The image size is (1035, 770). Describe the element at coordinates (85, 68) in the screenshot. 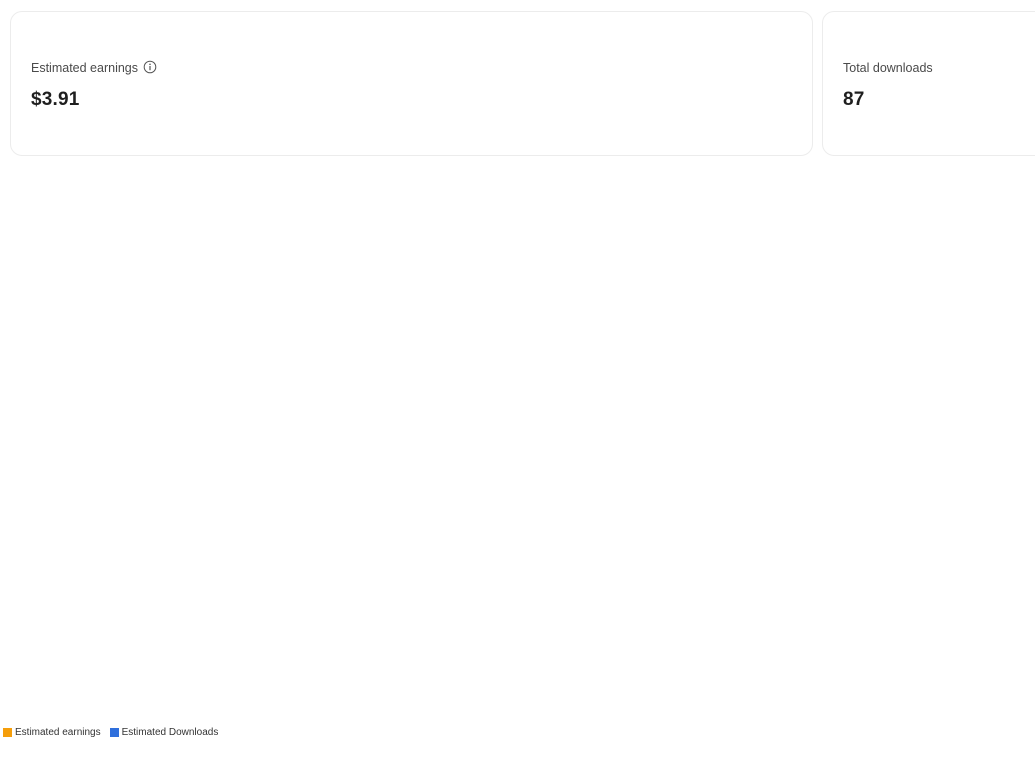

I see `earnings-label: Estimated earnings` at that location.